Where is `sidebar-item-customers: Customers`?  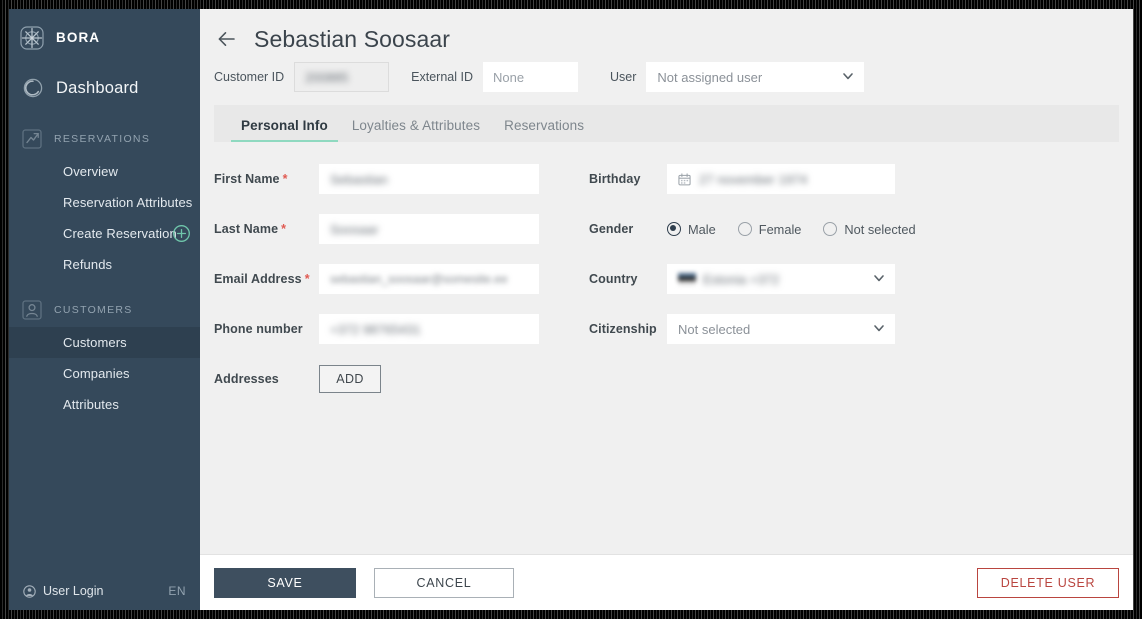 sidebar-item-customers: Customers is located at coordinates (104, 342).